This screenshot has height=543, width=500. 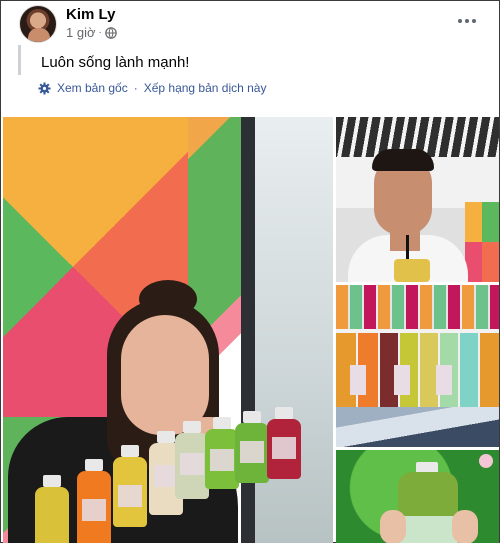 What do you see at coordinates (38, 24) in the screenshot?
I see `author-avatar` at bounding box center [38, 24].